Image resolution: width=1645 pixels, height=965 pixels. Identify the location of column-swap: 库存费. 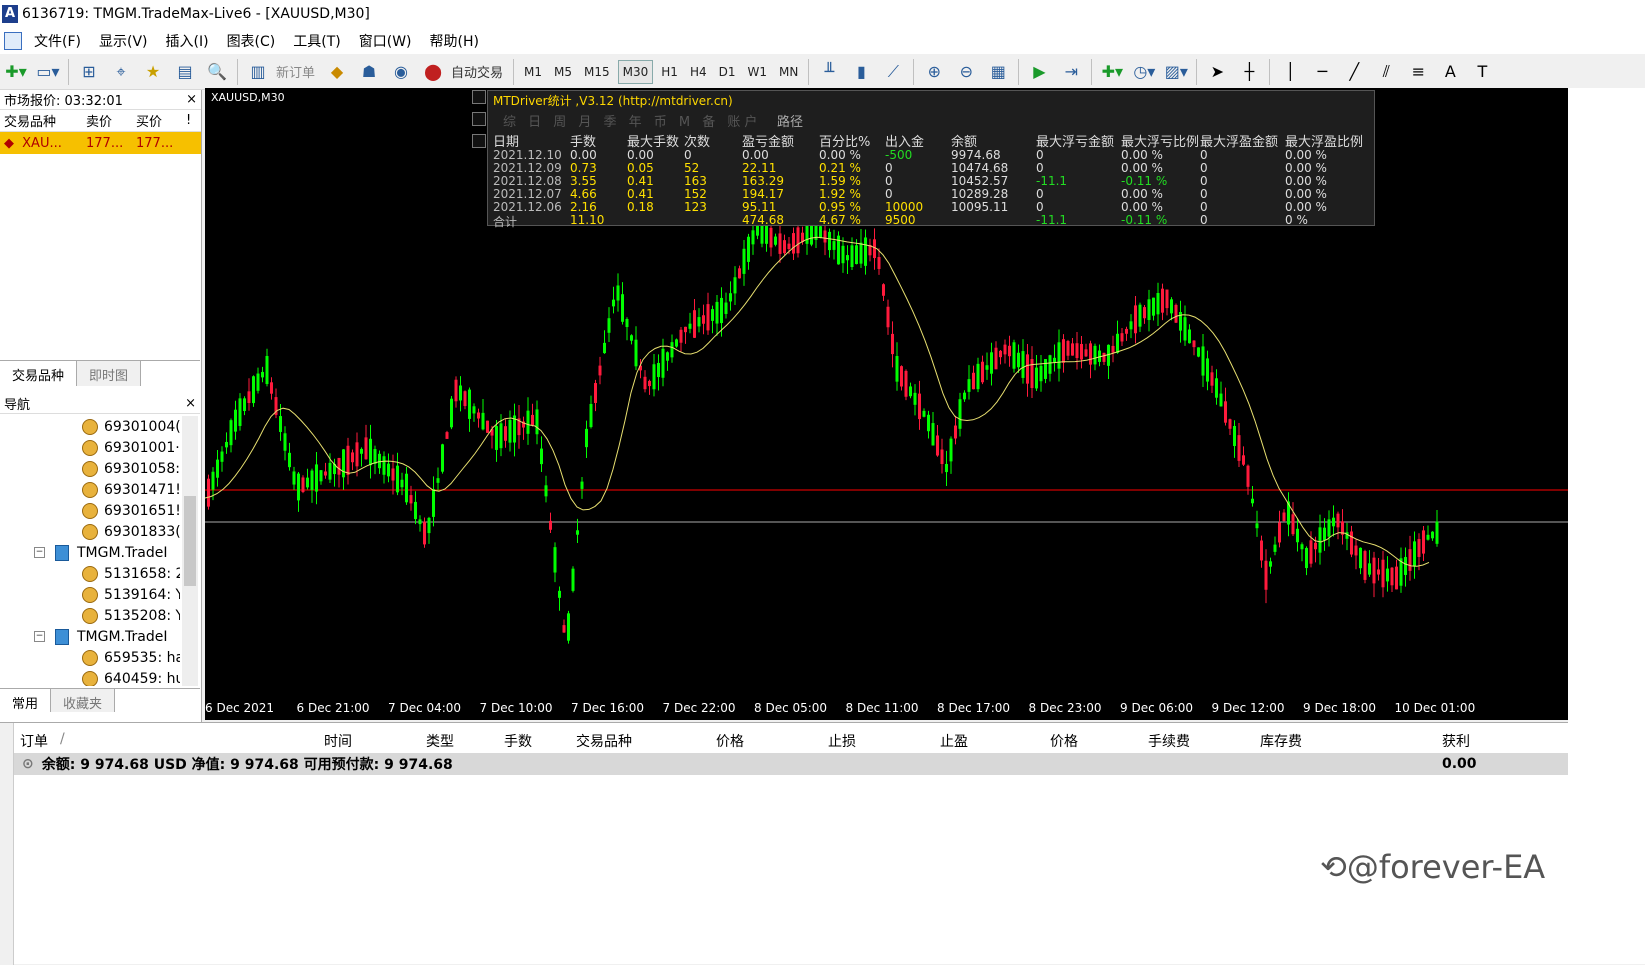
(1281, 741).